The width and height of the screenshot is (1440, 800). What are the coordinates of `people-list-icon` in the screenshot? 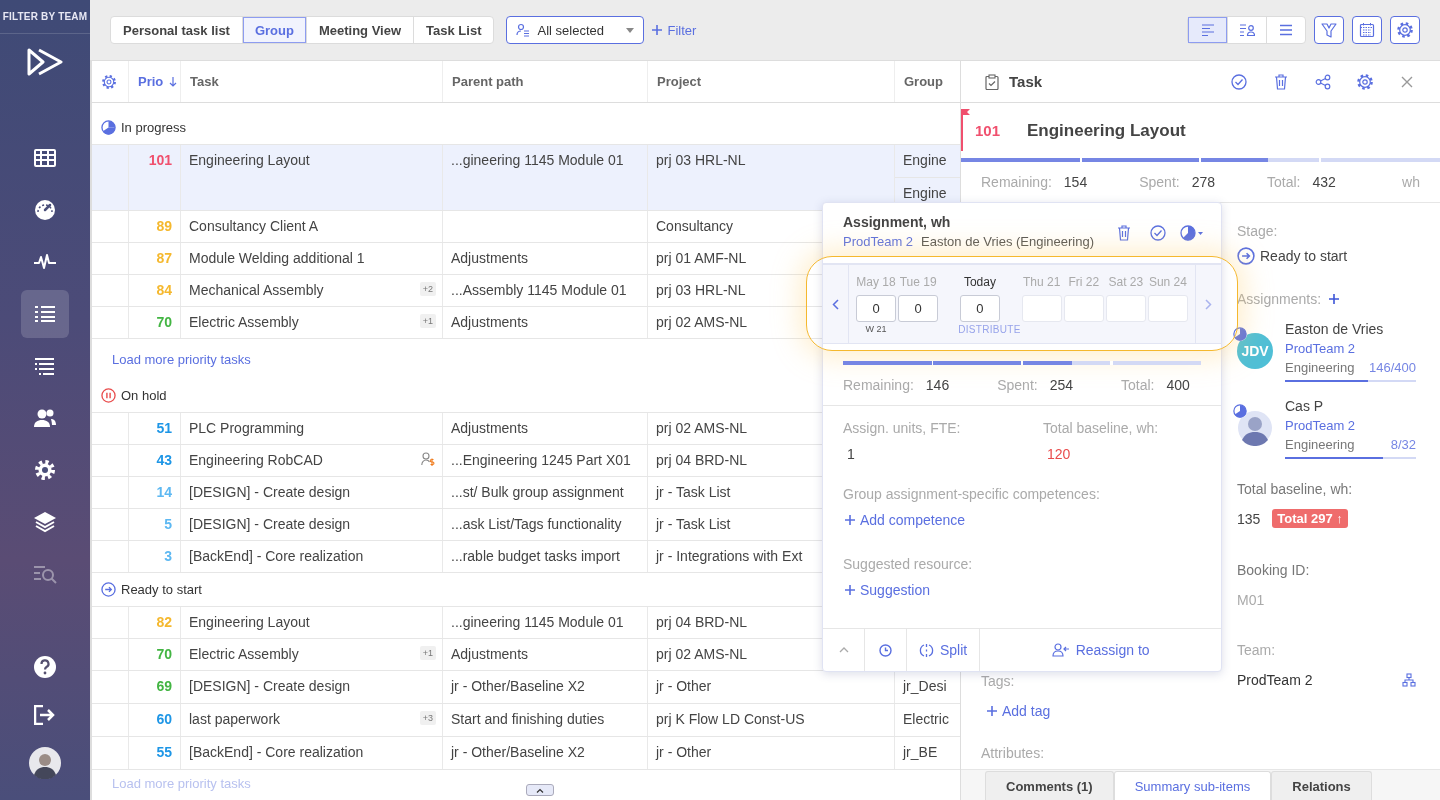 It's located at (523, 30).